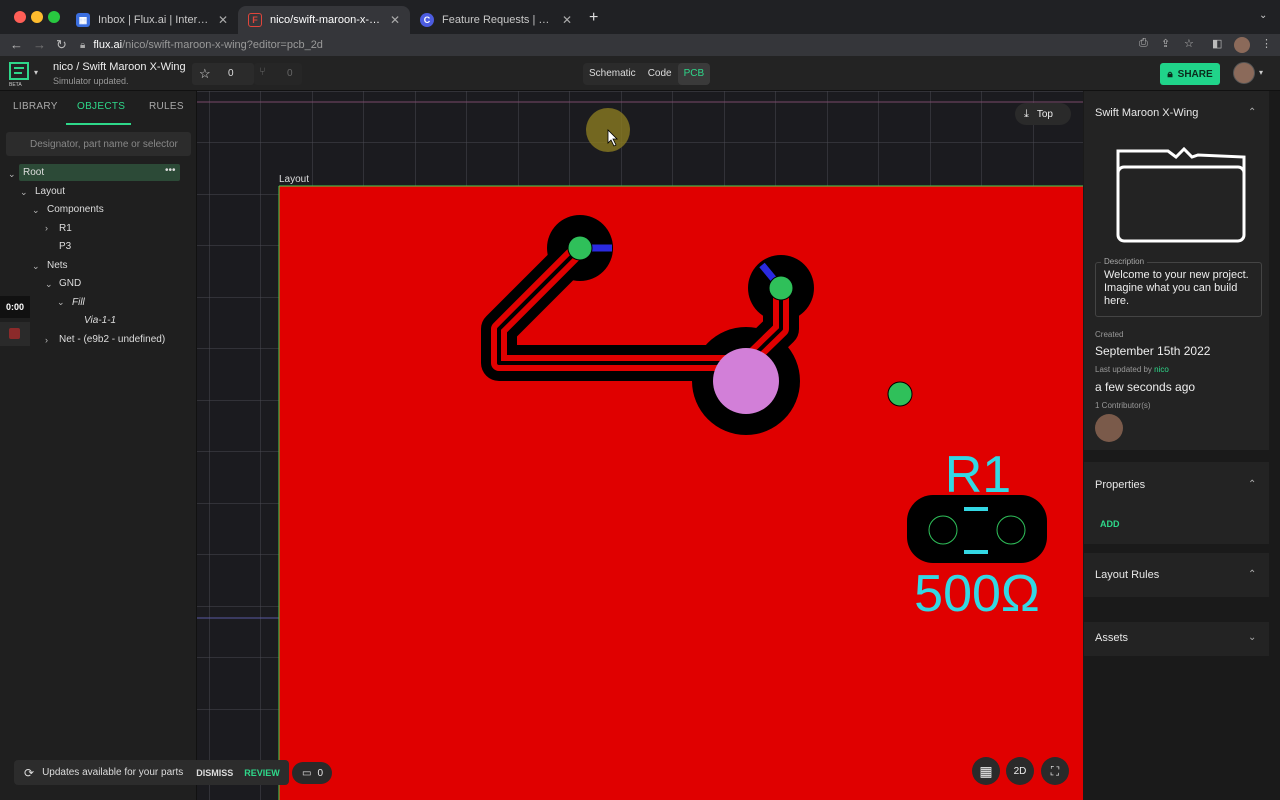 This screenshot has height=800, width=1280. Describe the element at coordinates (1217, 43) in the screenshot. I see `sidebar-icon: ◧` at that location.